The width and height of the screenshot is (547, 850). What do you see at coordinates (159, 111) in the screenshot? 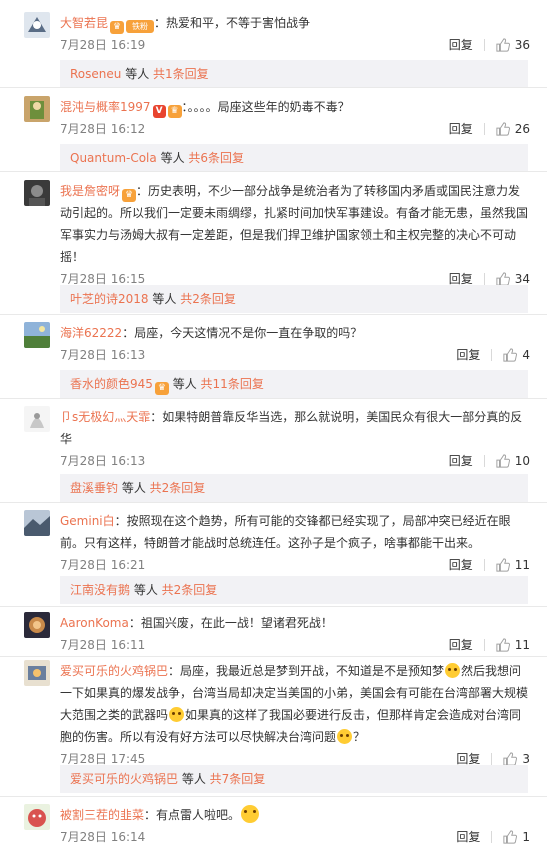
I see `verified-icon: V` at bounding box center [159, 111].